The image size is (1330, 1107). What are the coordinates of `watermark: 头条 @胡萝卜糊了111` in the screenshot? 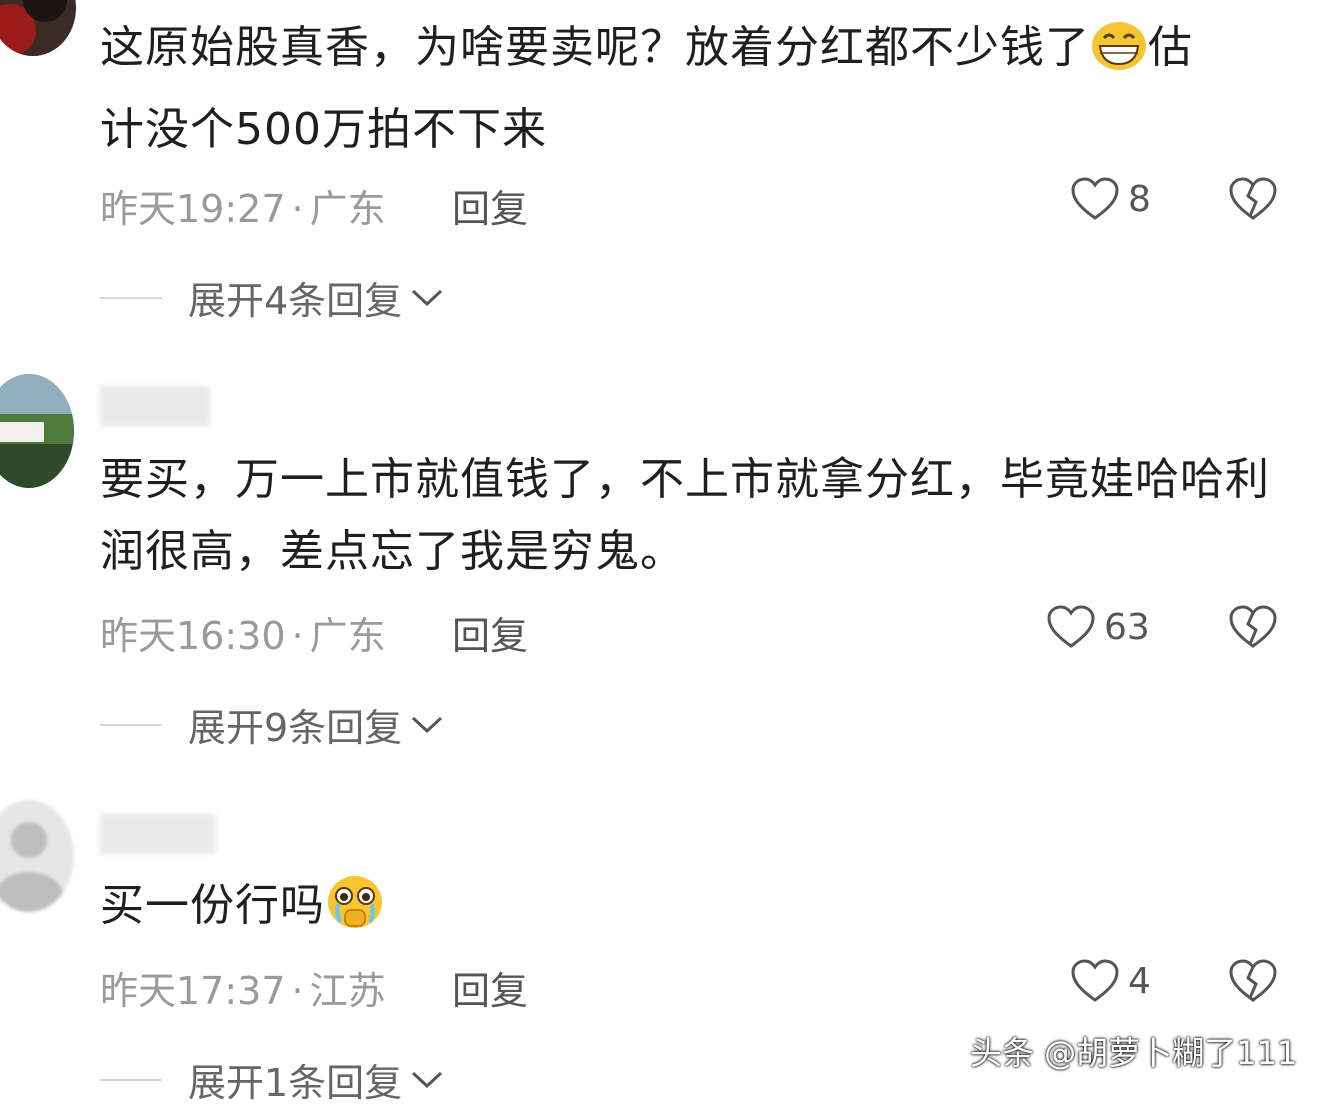 It's located at (1134, 1053).